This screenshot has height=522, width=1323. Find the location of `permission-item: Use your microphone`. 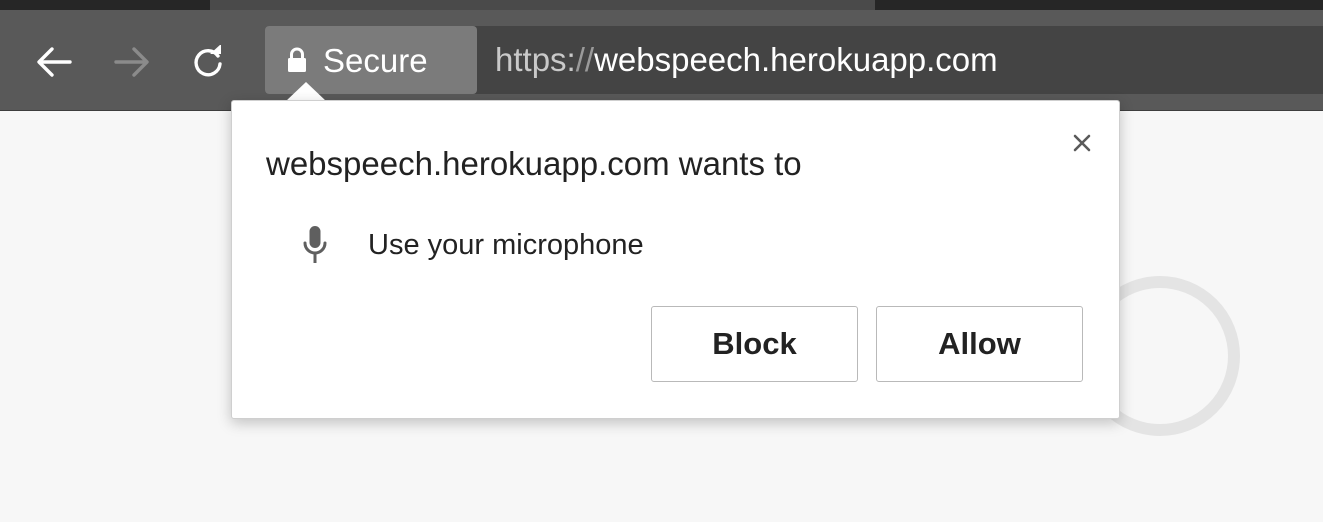

permission-item: Use your microphone is located at coordinates (473, 245).